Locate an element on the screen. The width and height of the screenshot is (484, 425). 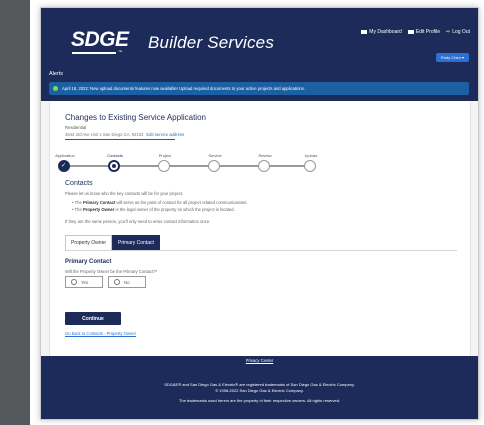
step-contacts: Contacts is located at coordinates (115, 162).